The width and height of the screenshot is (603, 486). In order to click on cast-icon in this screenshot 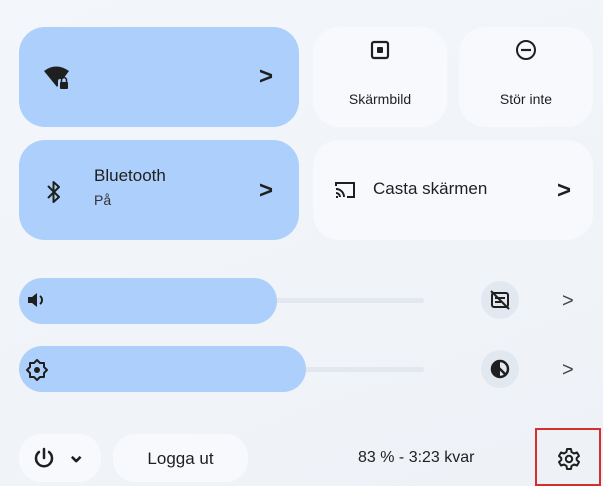, I will do `click(345, 190)`.